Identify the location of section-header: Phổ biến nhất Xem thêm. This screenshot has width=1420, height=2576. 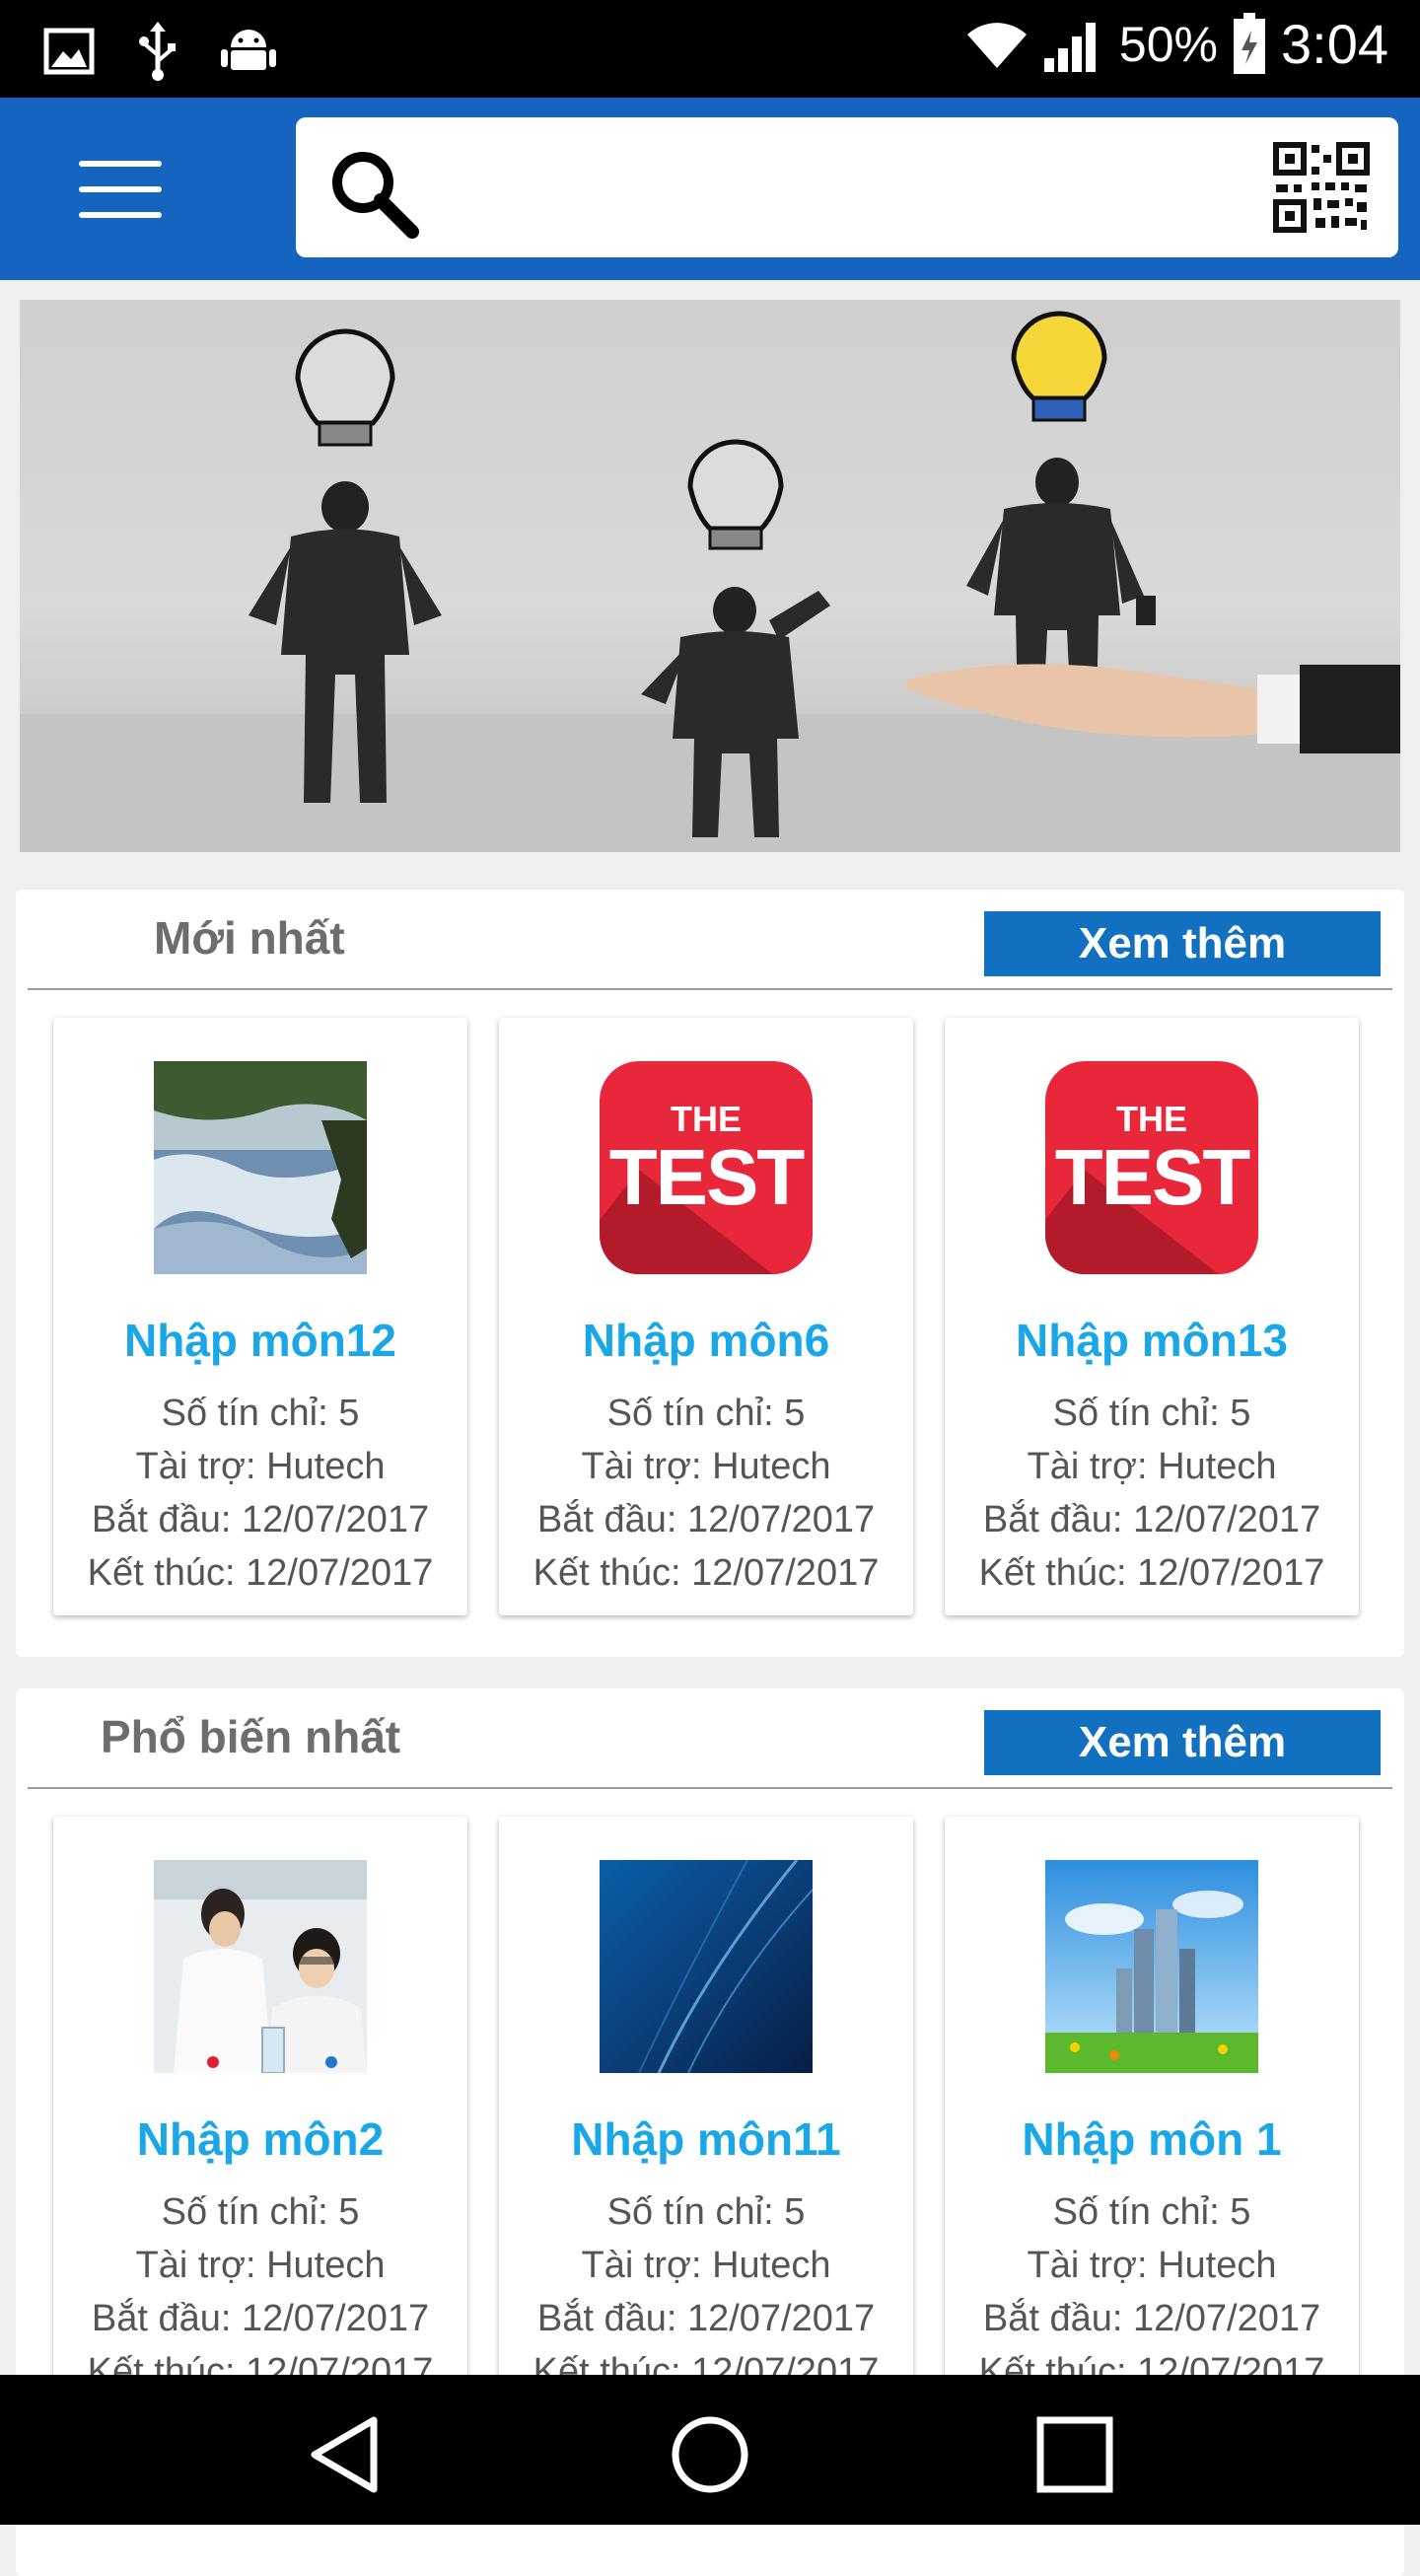
(710, 1738).